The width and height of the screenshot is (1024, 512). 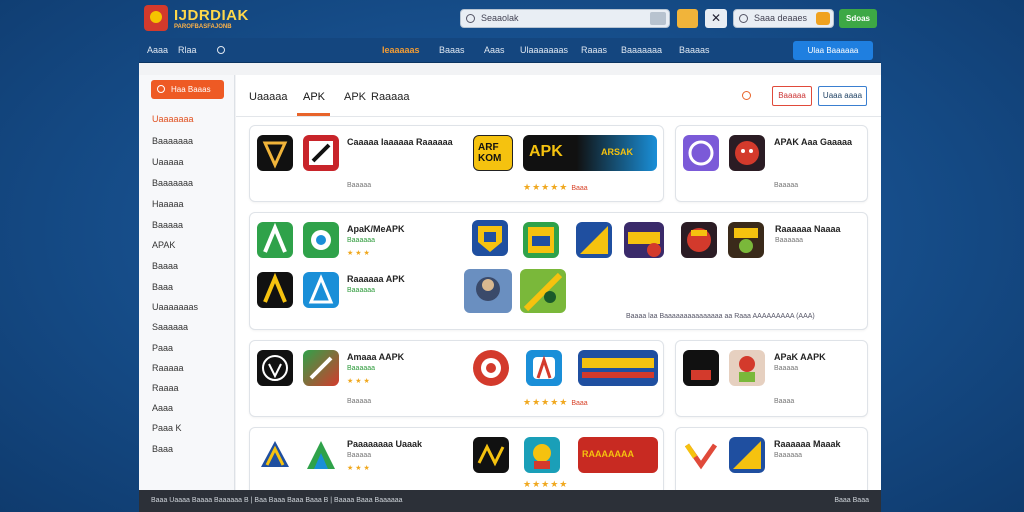 What do you see at coordinates (590, 153) in the screenshot?
I see `banner-icon: APK ARSAK` at bounding box center [590, 153].